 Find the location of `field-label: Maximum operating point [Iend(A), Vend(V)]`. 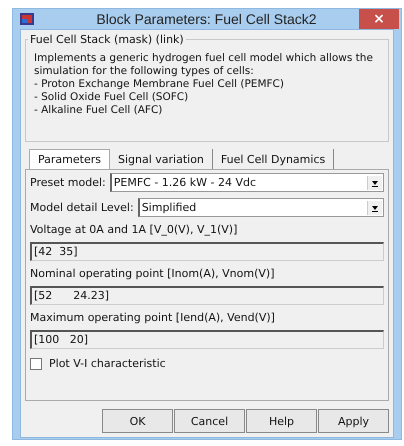

field-label: Maximum operating point [Iend(A), Vend(V)] is located at coordinates (153, 317).